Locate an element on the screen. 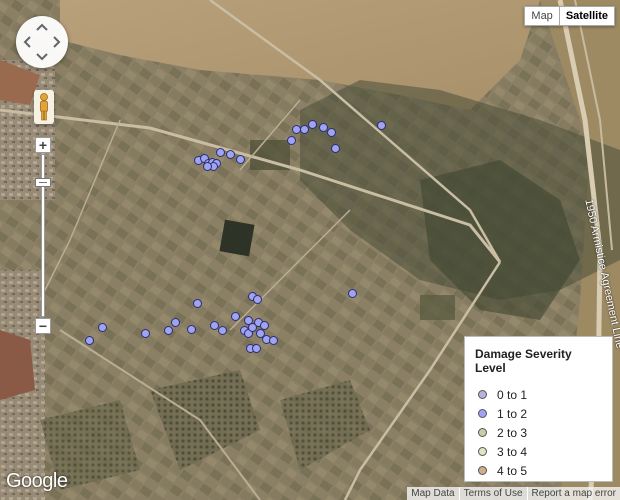  google-logo: Google is located at coordinates (37, 481).